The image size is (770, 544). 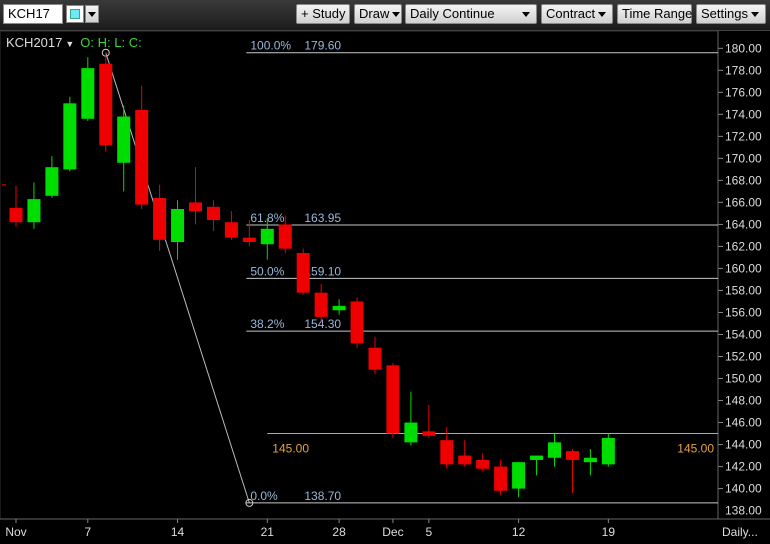 I want to click on y-tick-label: 180.00, so click(x=743, y=48).